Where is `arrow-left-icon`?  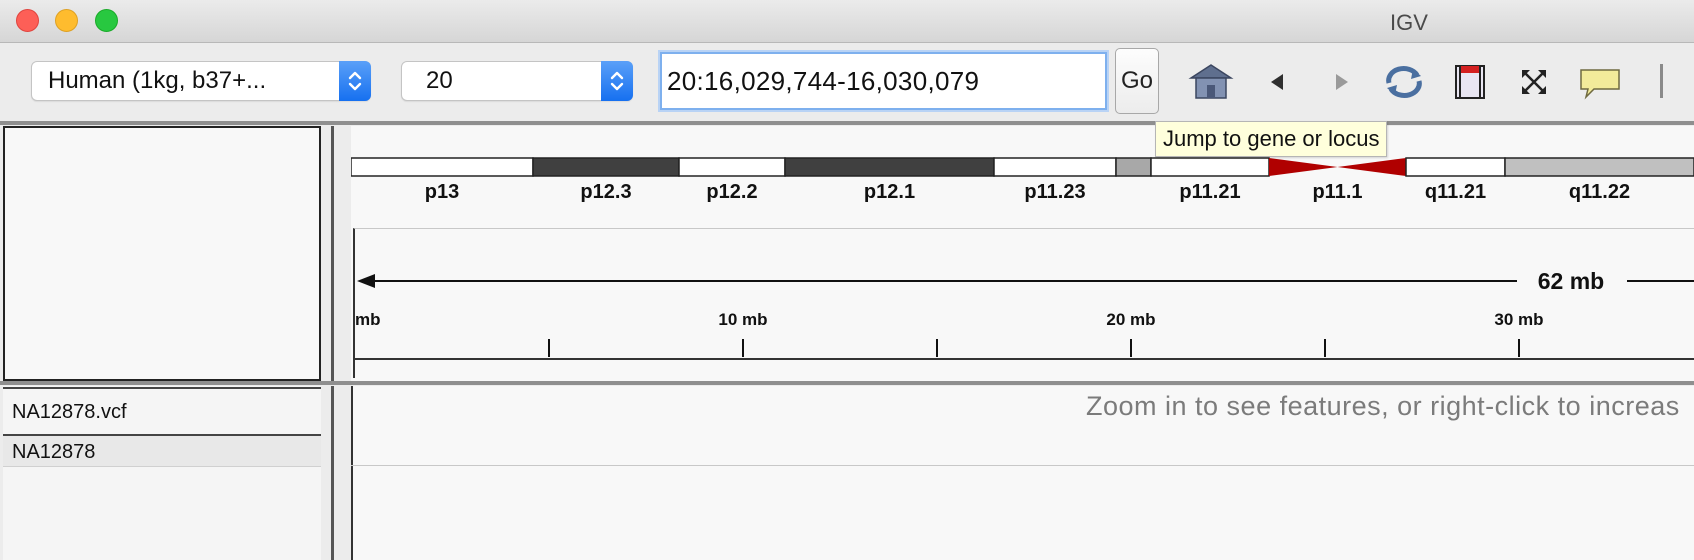
arrow-left-icon is located at coordinates (366, 281).